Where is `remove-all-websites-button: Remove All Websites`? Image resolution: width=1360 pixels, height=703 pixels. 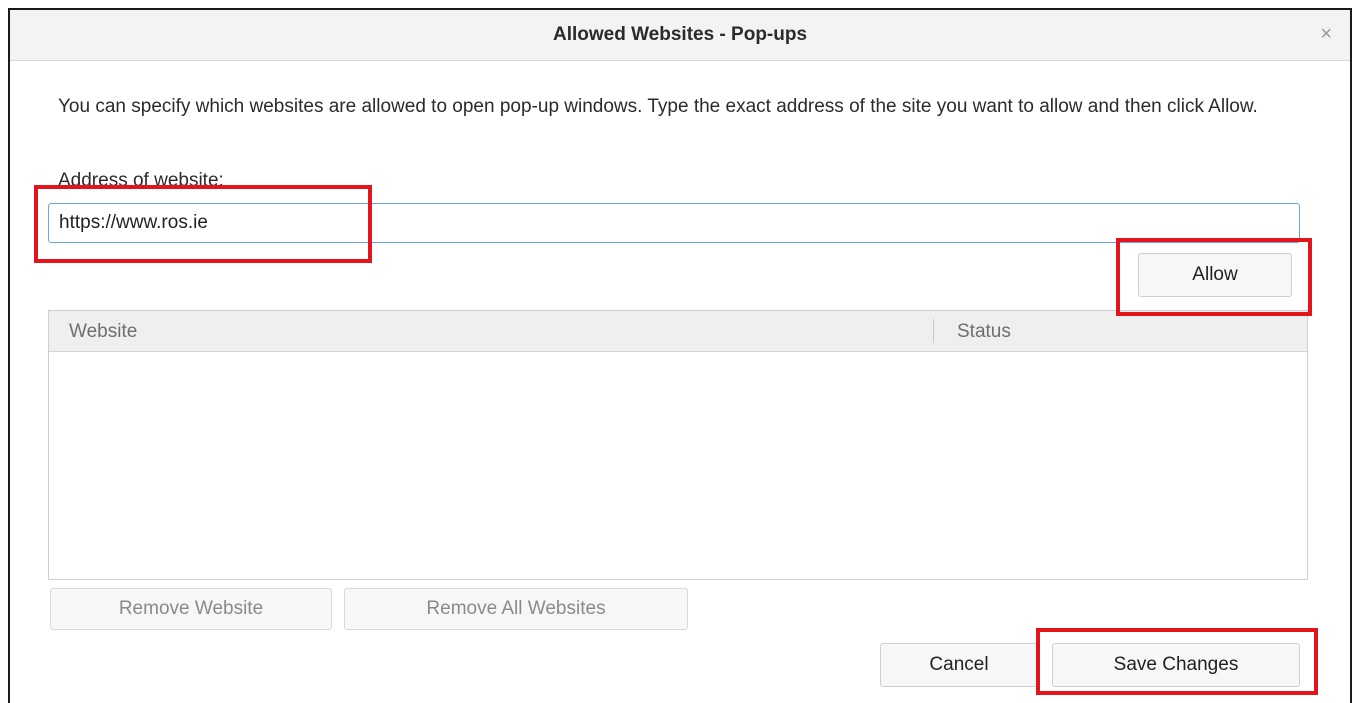 remove-all-websites-button: Remove All Websites is located at coordinates (516, 609).